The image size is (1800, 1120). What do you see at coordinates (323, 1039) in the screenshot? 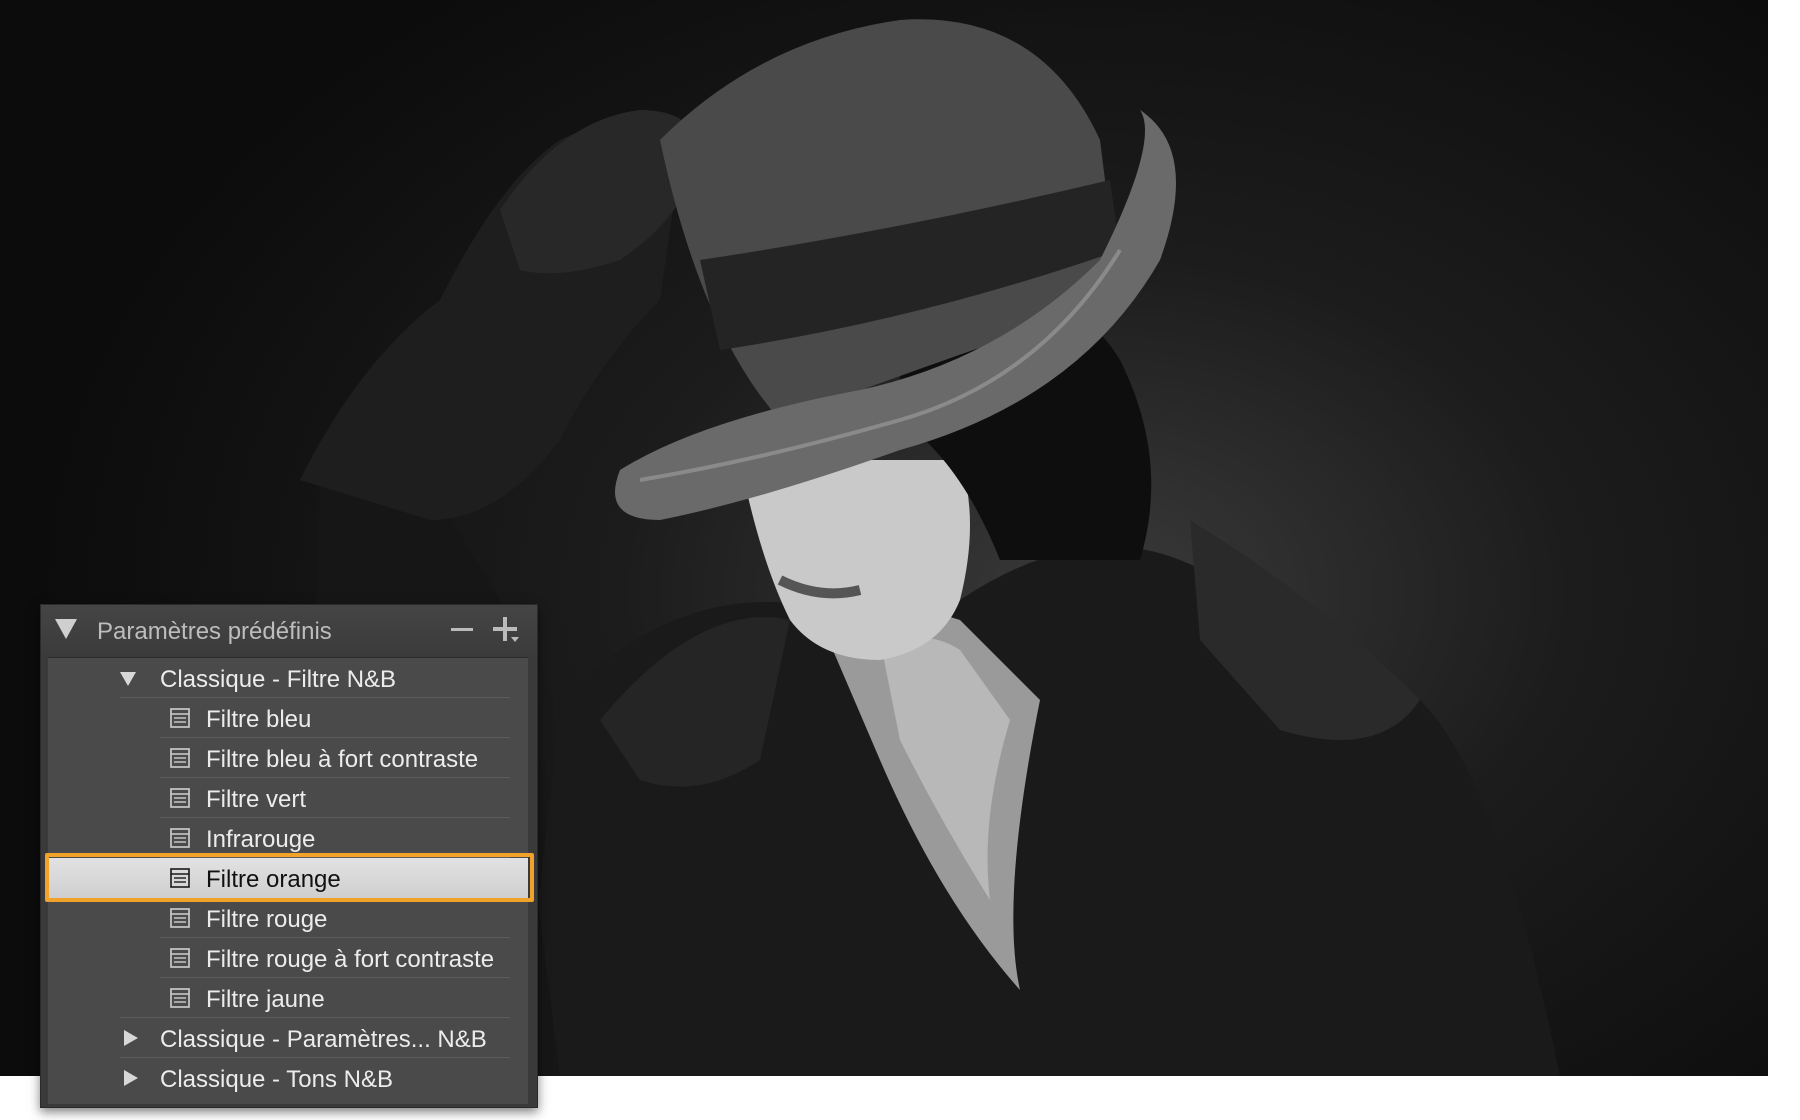
I see `preset-group-label: Classique - Paramètres... N&B` at bounding box center [323, 1039].